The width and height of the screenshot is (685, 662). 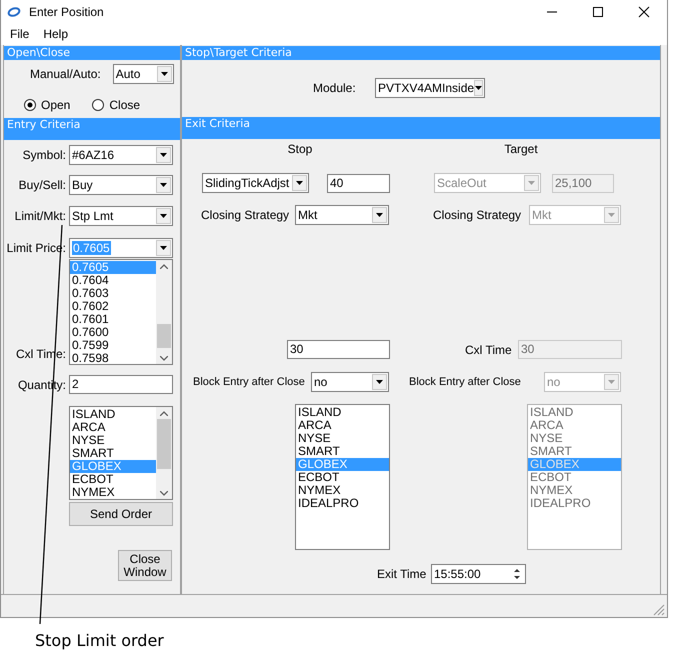 What do you see at coordinates (143, 74) in the screenshot?
I see `mode-dropdown: Auto` at bounding box center [143, 74].